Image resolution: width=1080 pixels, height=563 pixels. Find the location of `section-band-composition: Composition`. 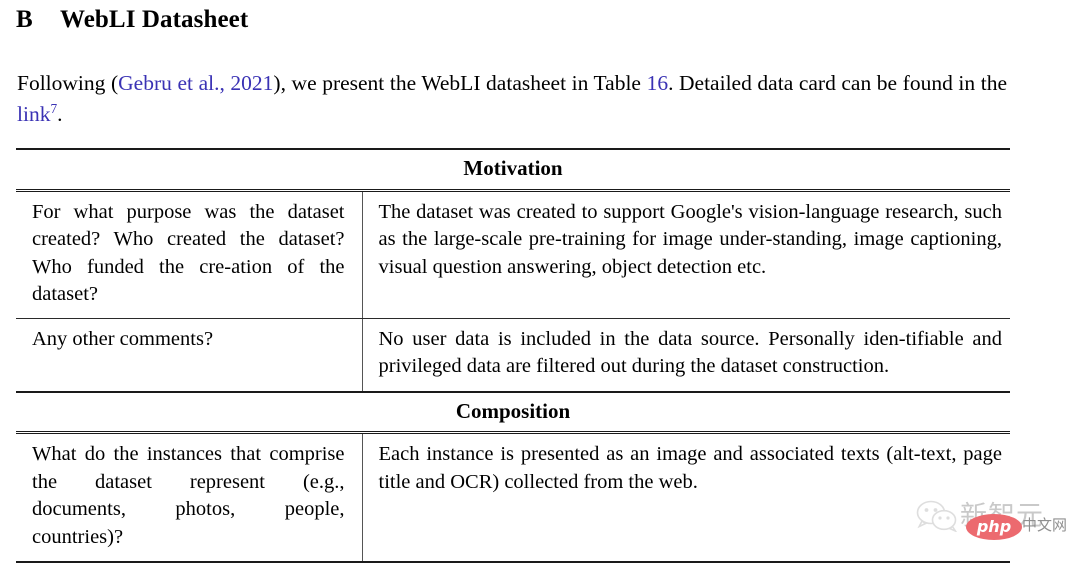

section-band-composition: Composition is located at coordinates (513, 412).